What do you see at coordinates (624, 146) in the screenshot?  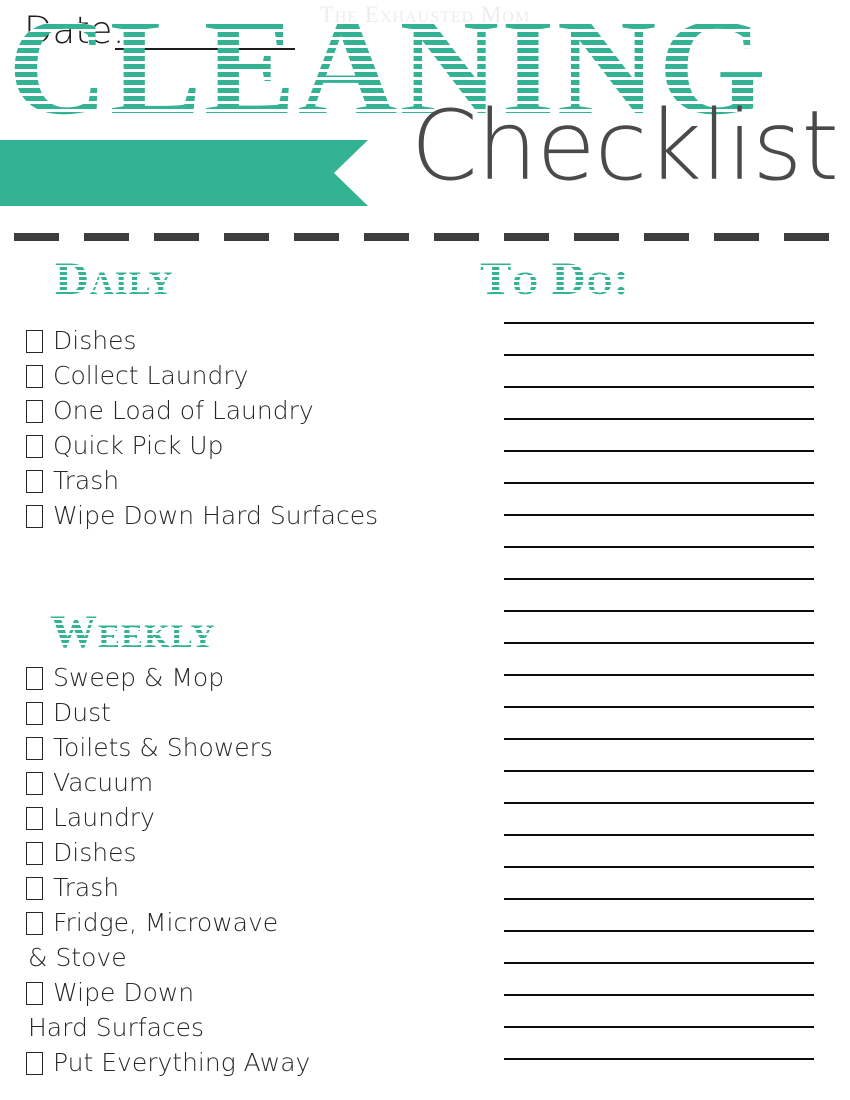 I see `page-title-checklist: Checklist` at bounding box center [624, 146].